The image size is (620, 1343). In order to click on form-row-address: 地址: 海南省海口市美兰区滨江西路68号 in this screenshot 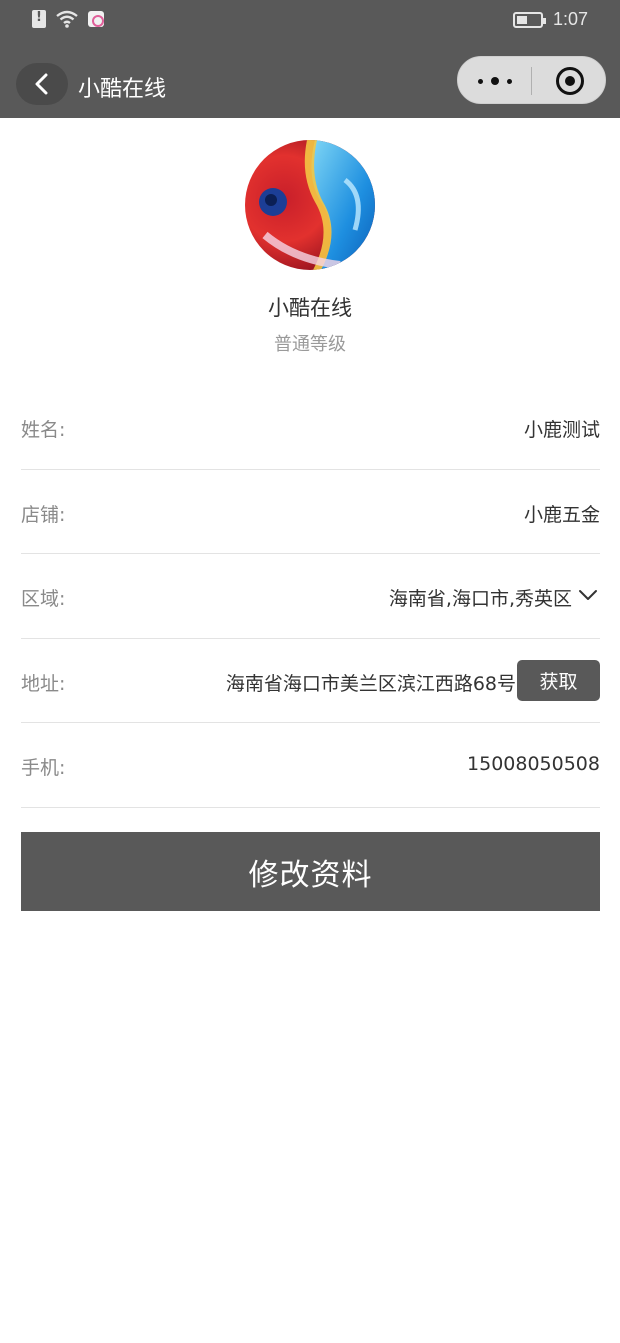, I will do `click(310, 681)`.